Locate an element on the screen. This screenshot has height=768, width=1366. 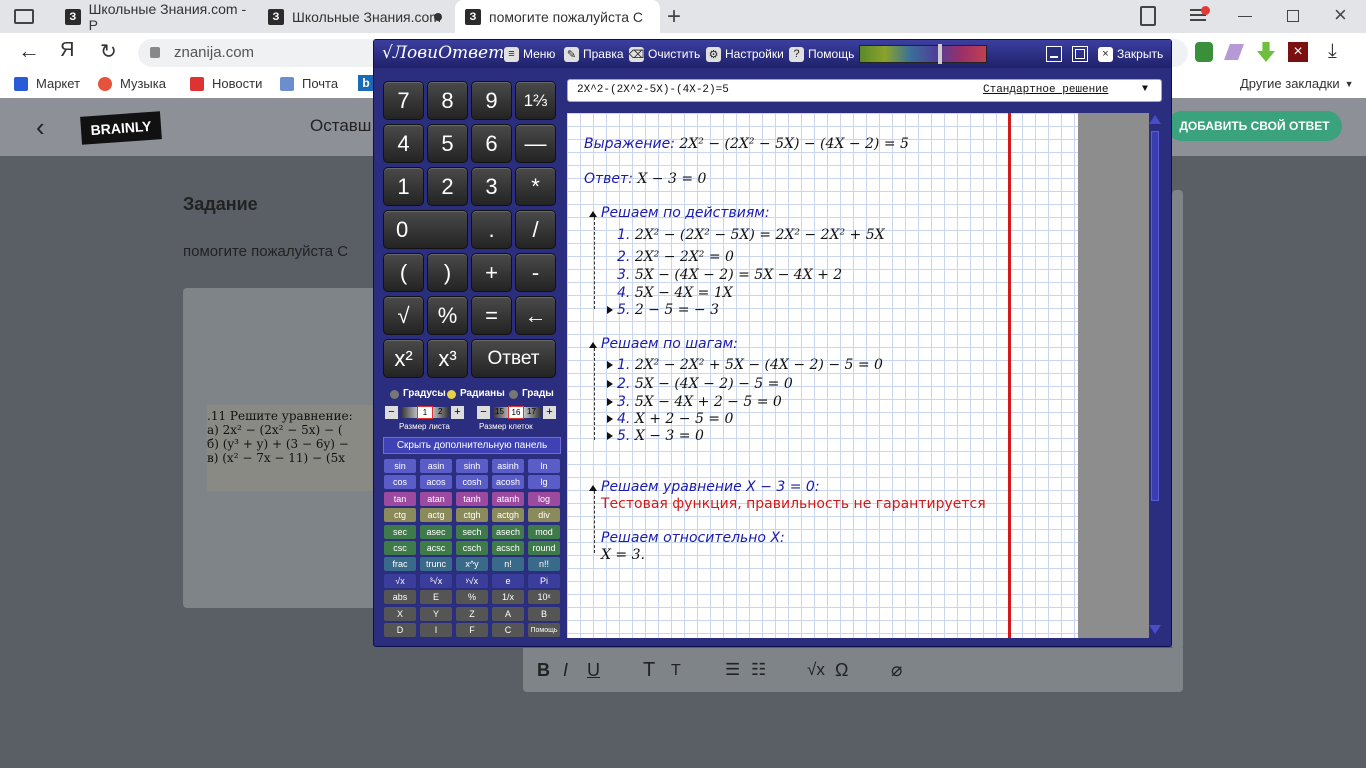
func-key-17: ctgh is located at coordinates (472, 515).